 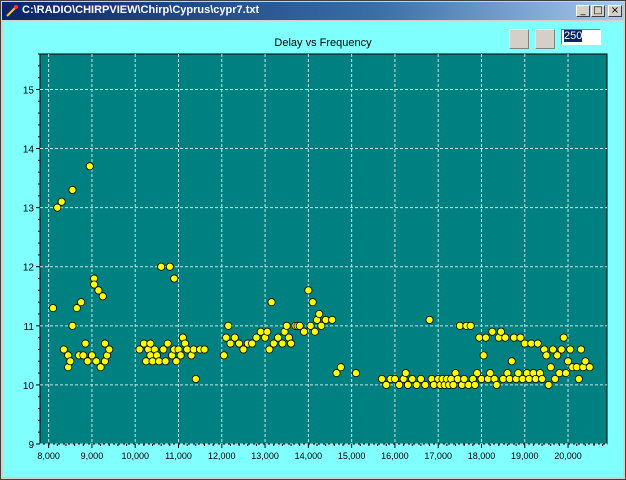 I want to click on maximize-button: □, so click(x=598, y=11).